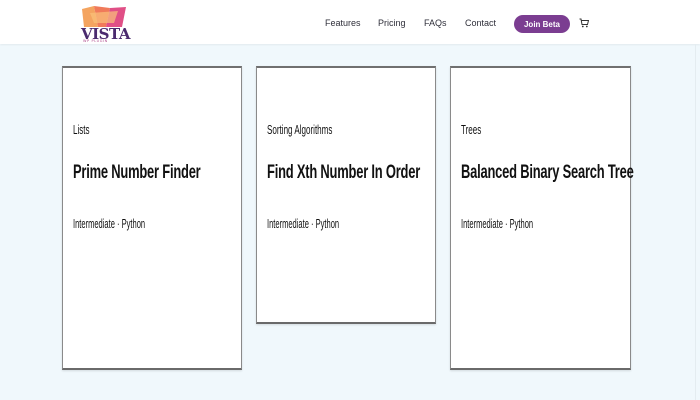 The width and height of the screenshot is (700, 400). I want to click on nav-contact: Contact, so click(480, 23).